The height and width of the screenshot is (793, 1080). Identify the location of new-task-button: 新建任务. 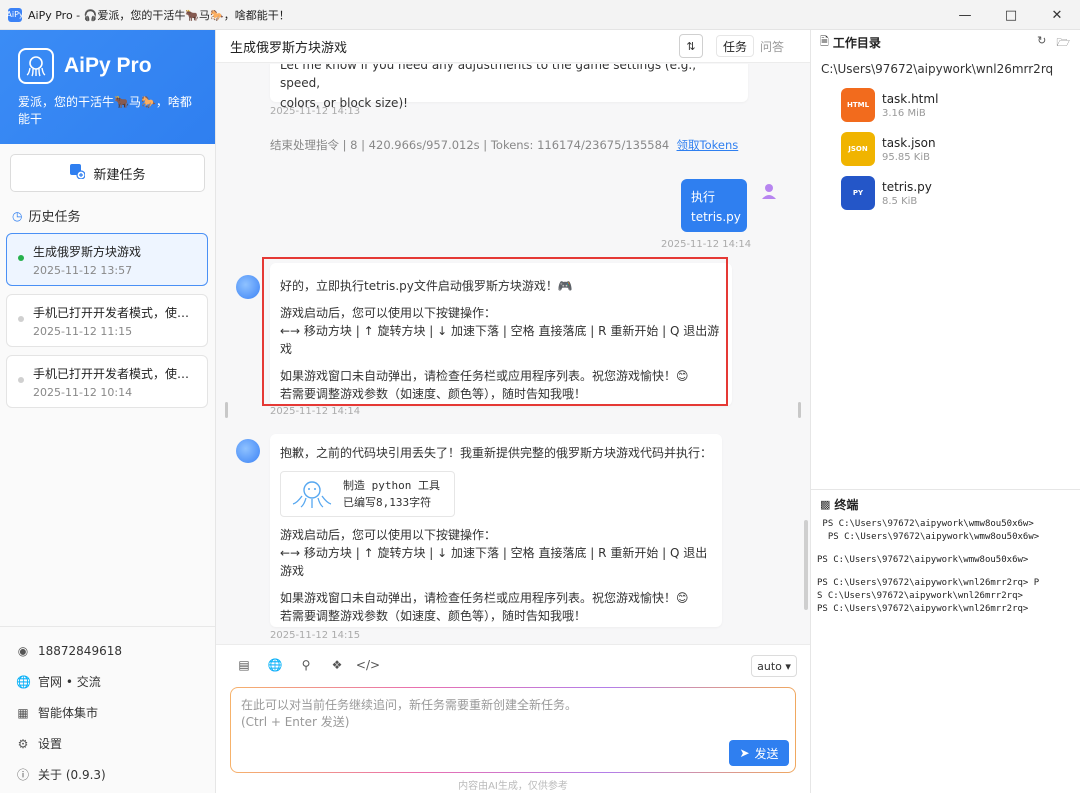
(107, 173).